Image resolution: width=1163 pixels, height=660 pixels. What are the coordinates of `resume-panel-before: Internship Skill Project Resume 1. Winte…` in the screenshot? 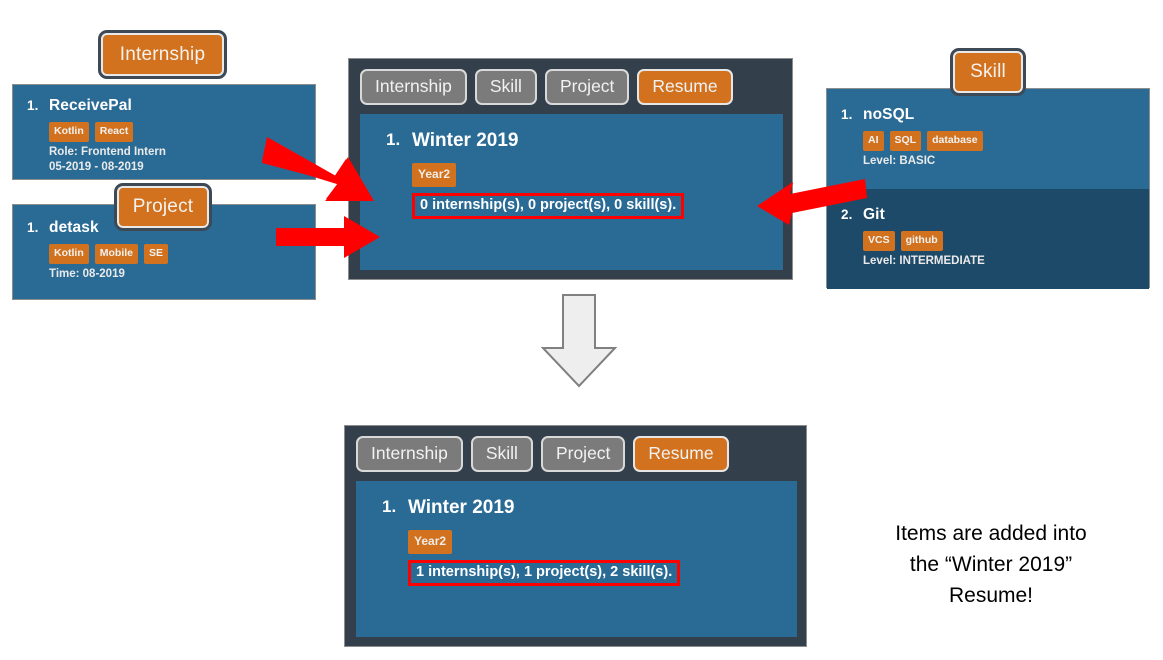 It's located at (570, 169).